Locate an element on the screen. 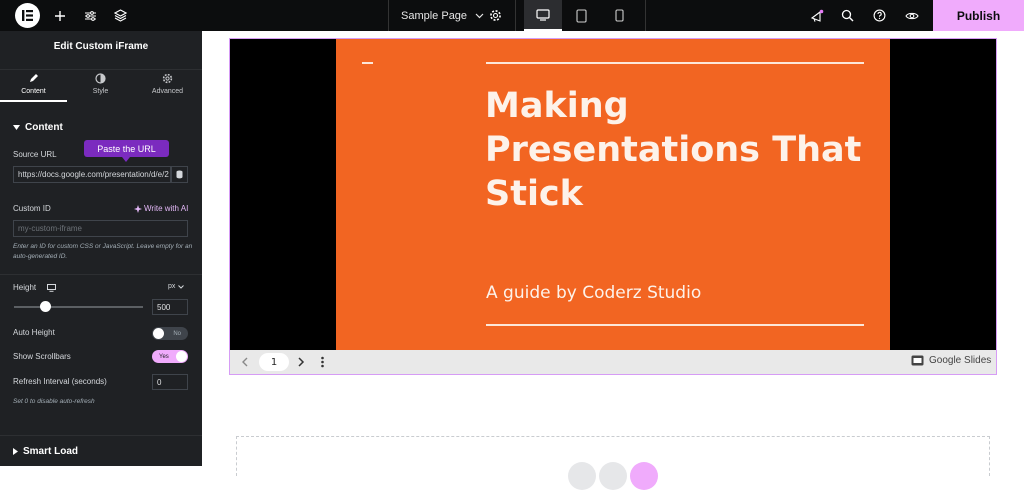  caret-right-icon is located at coordinates (15, 451).